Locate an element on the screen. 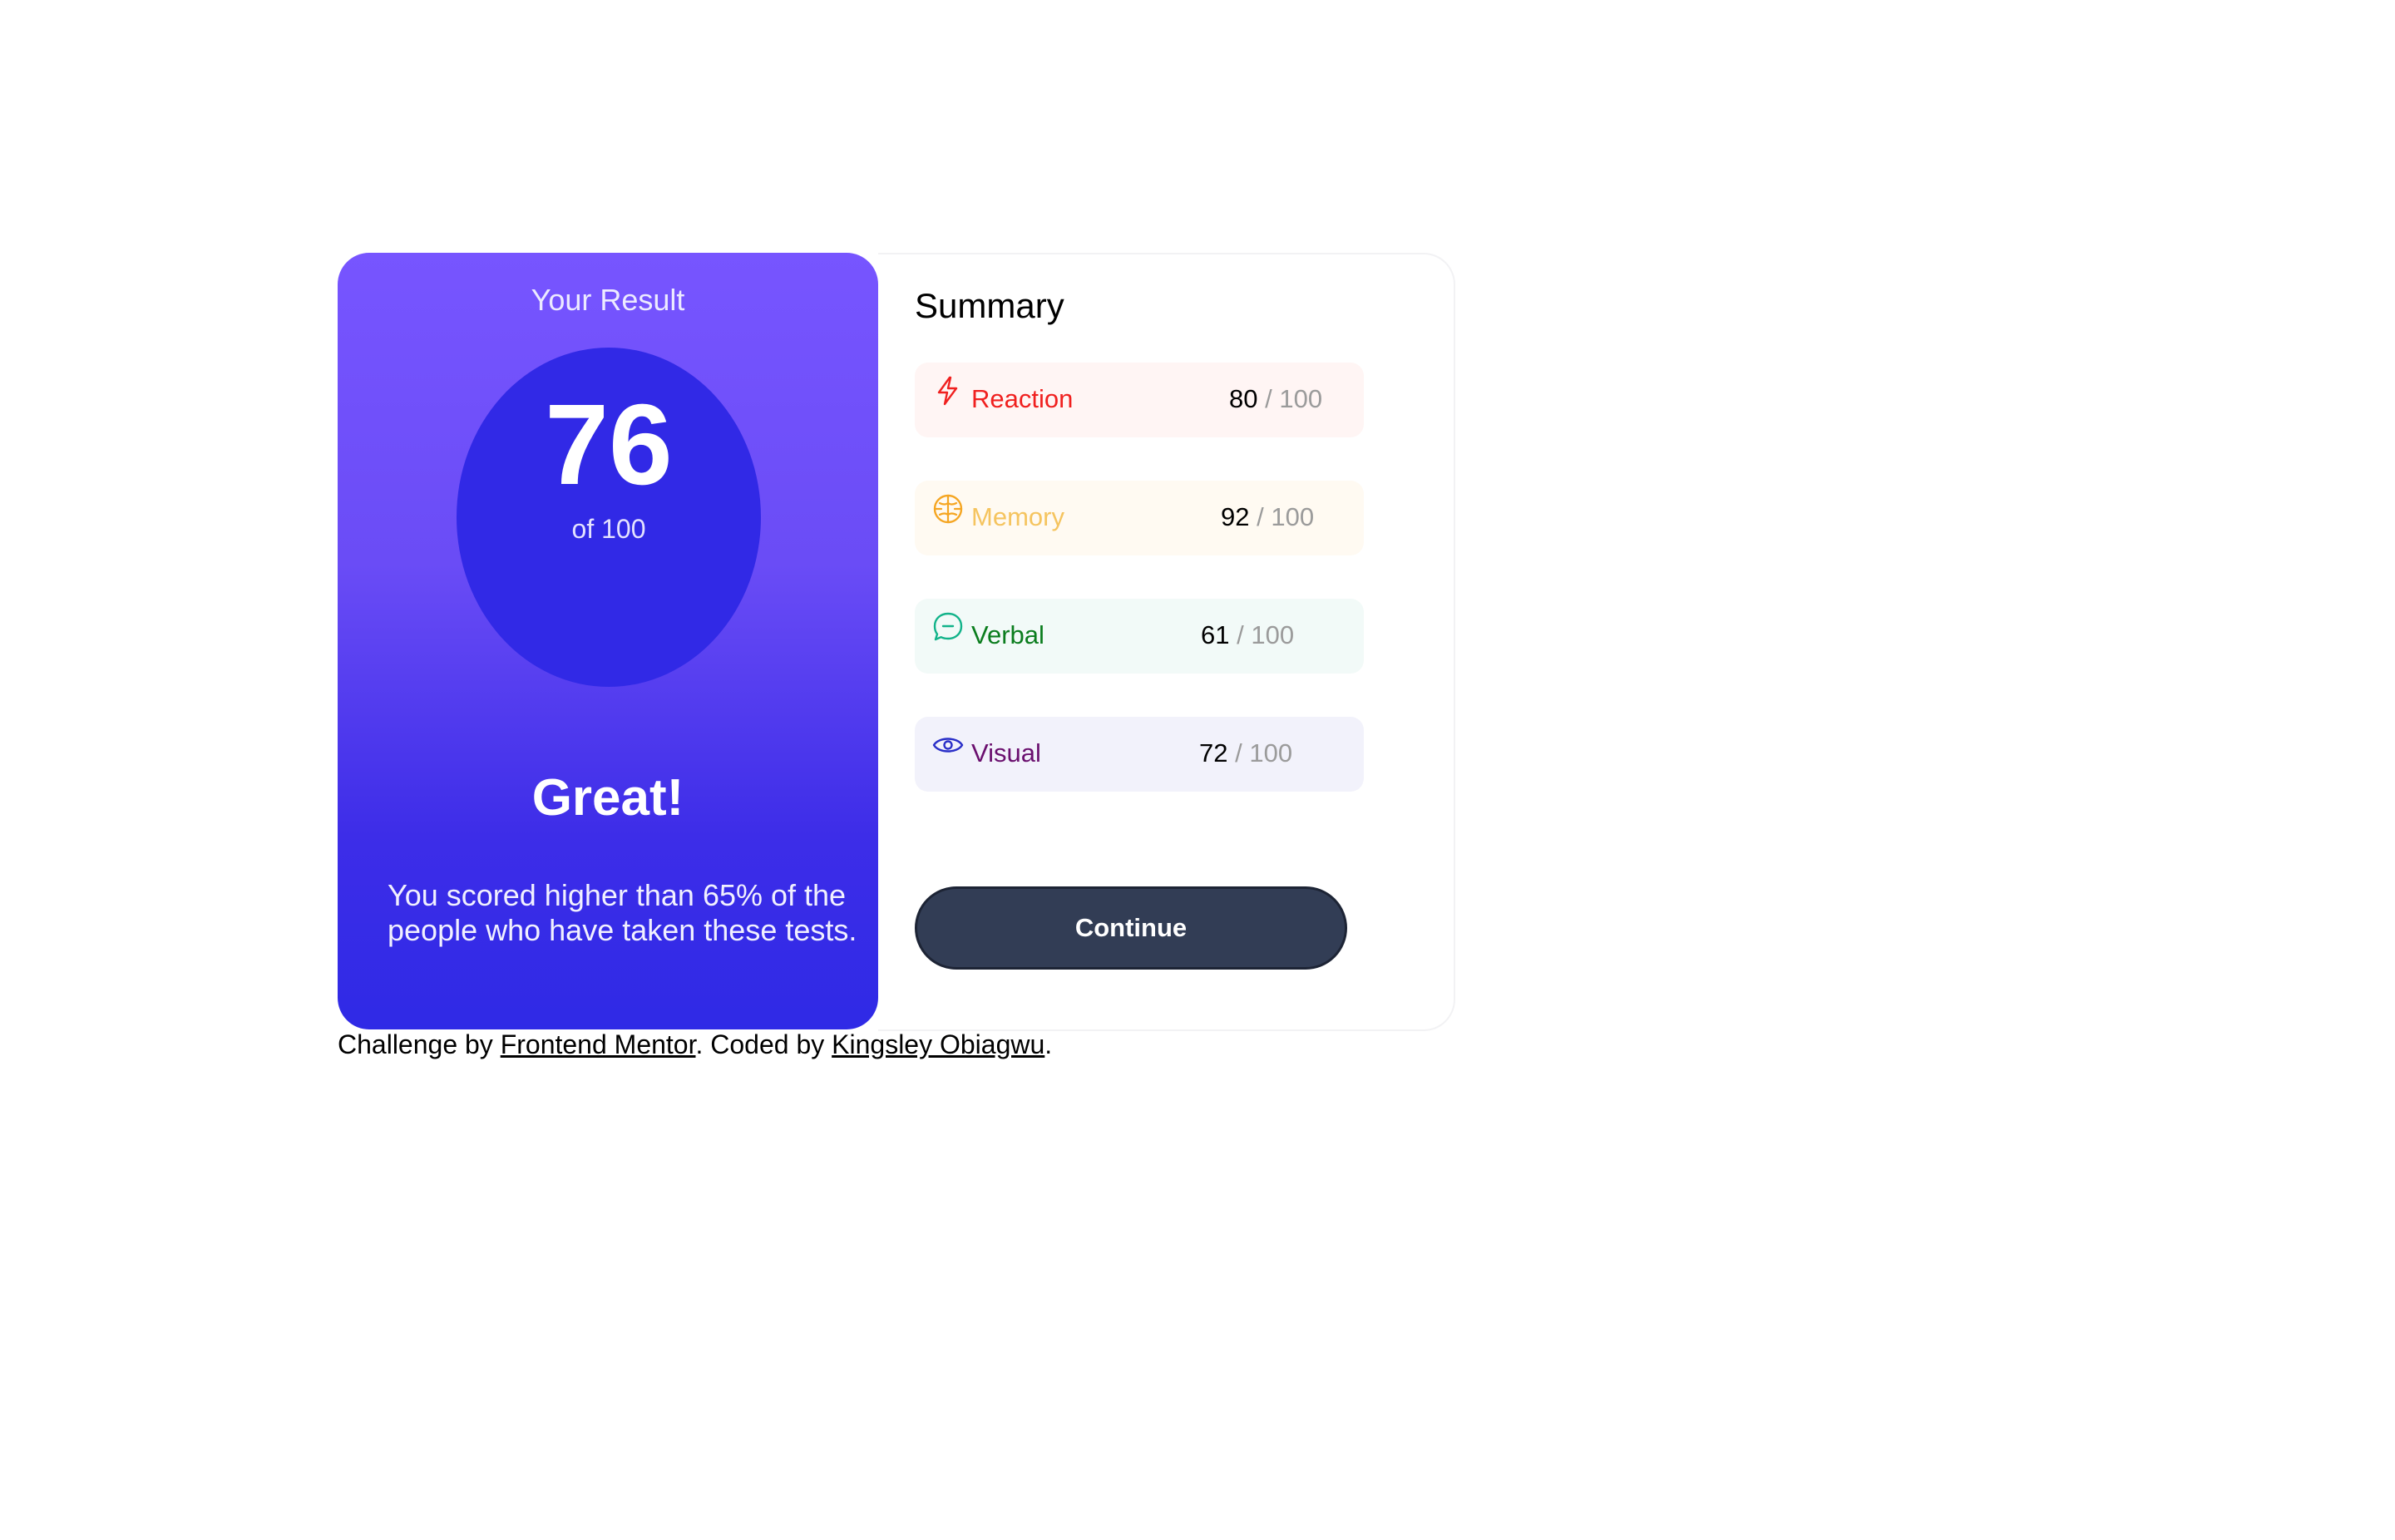  attribution-suffix: . is located at coordinates (1048, 1044).